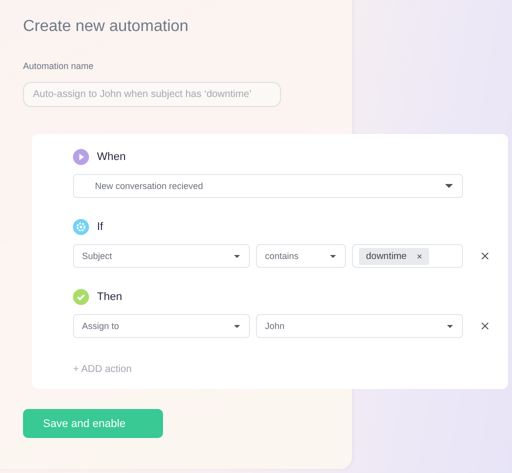 The height and width of the screenshot is (473, 512). What do you see at coordinates (100, 227) in the screenshot?
I see `section-title: If` at bounding box center [100, 227].